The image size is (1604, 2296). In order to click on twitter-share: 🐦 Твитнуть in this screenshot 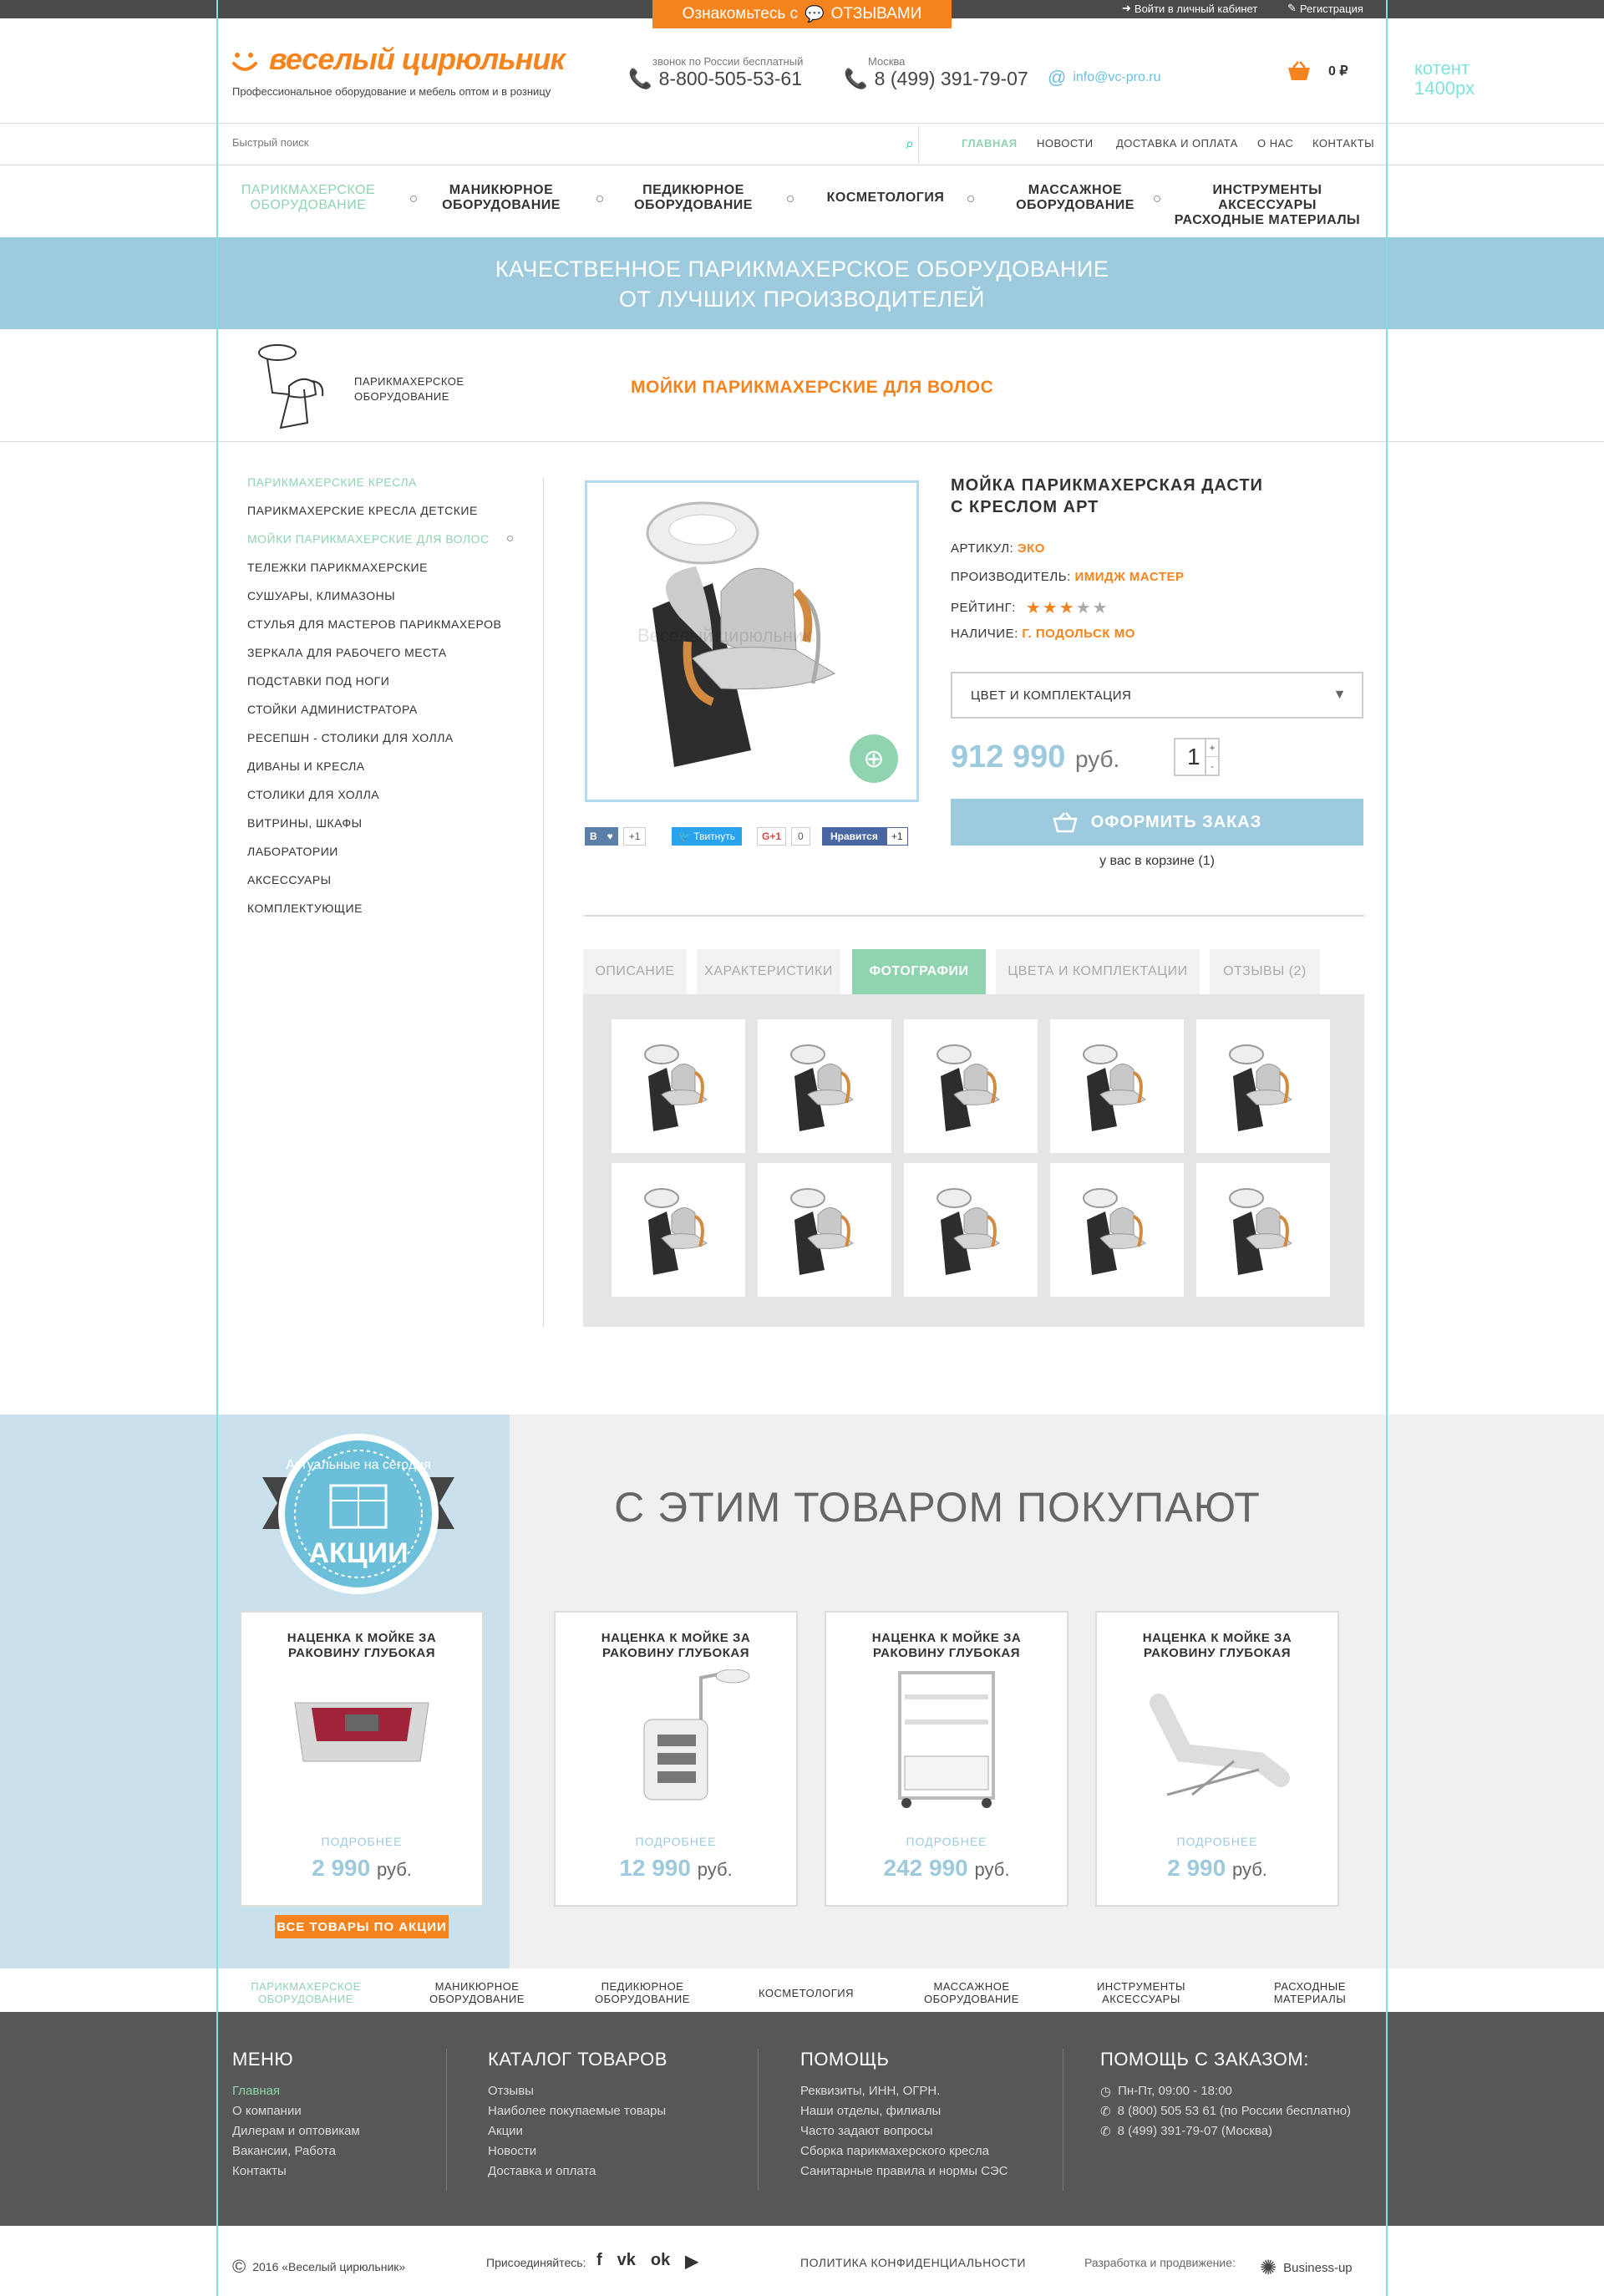, I will do `click(707, 836)`.